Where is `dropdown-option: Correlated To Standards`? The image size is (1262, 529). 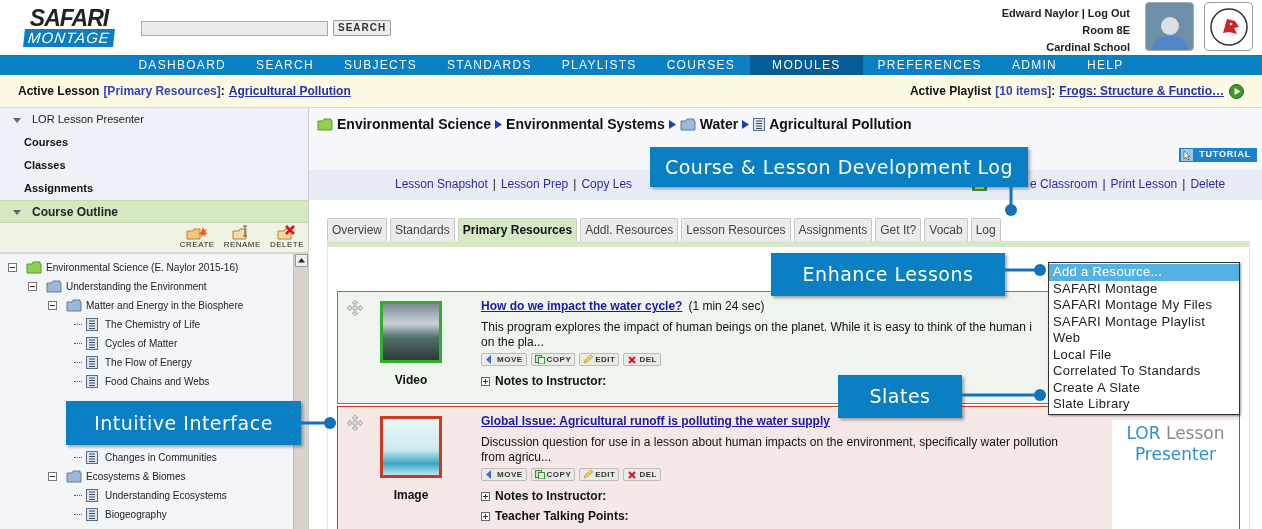 dropdown-option: Correlated To Standards is located at coordinates (1144, 371).